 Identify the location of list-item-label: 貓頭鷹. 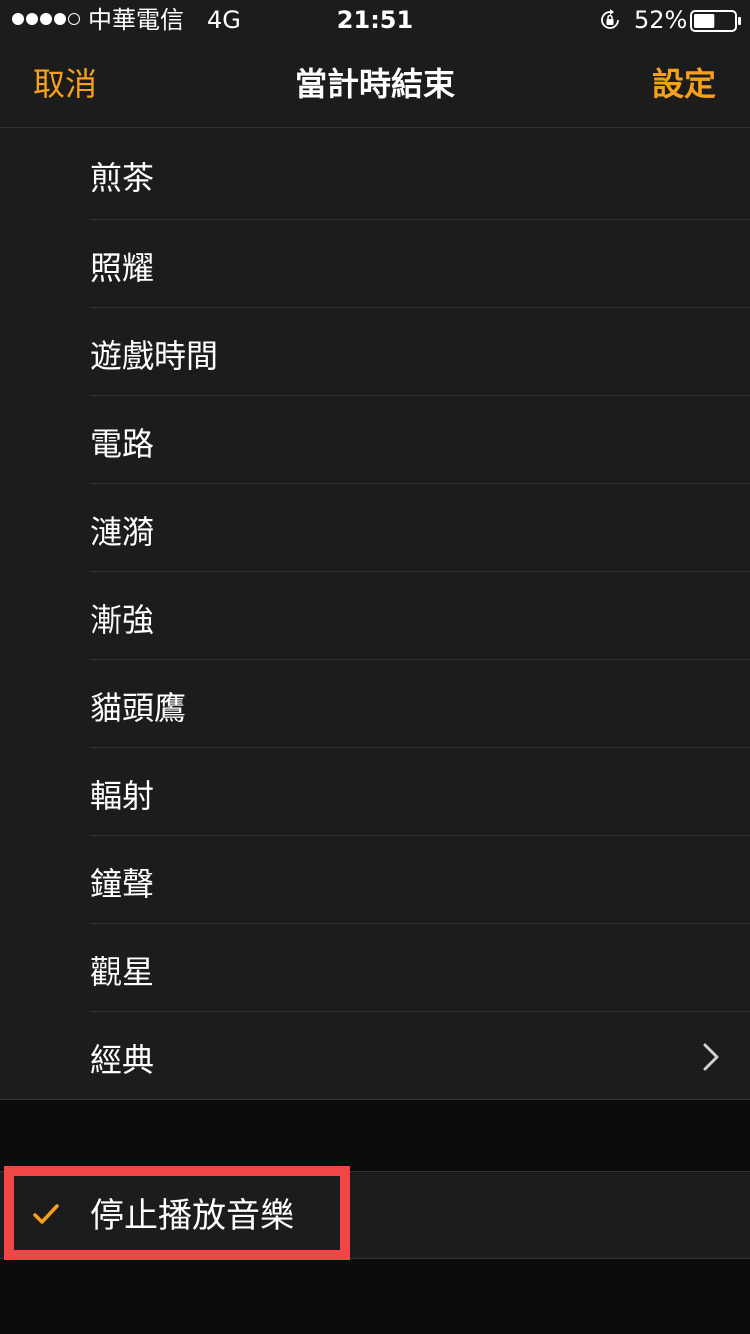
(138, 708).